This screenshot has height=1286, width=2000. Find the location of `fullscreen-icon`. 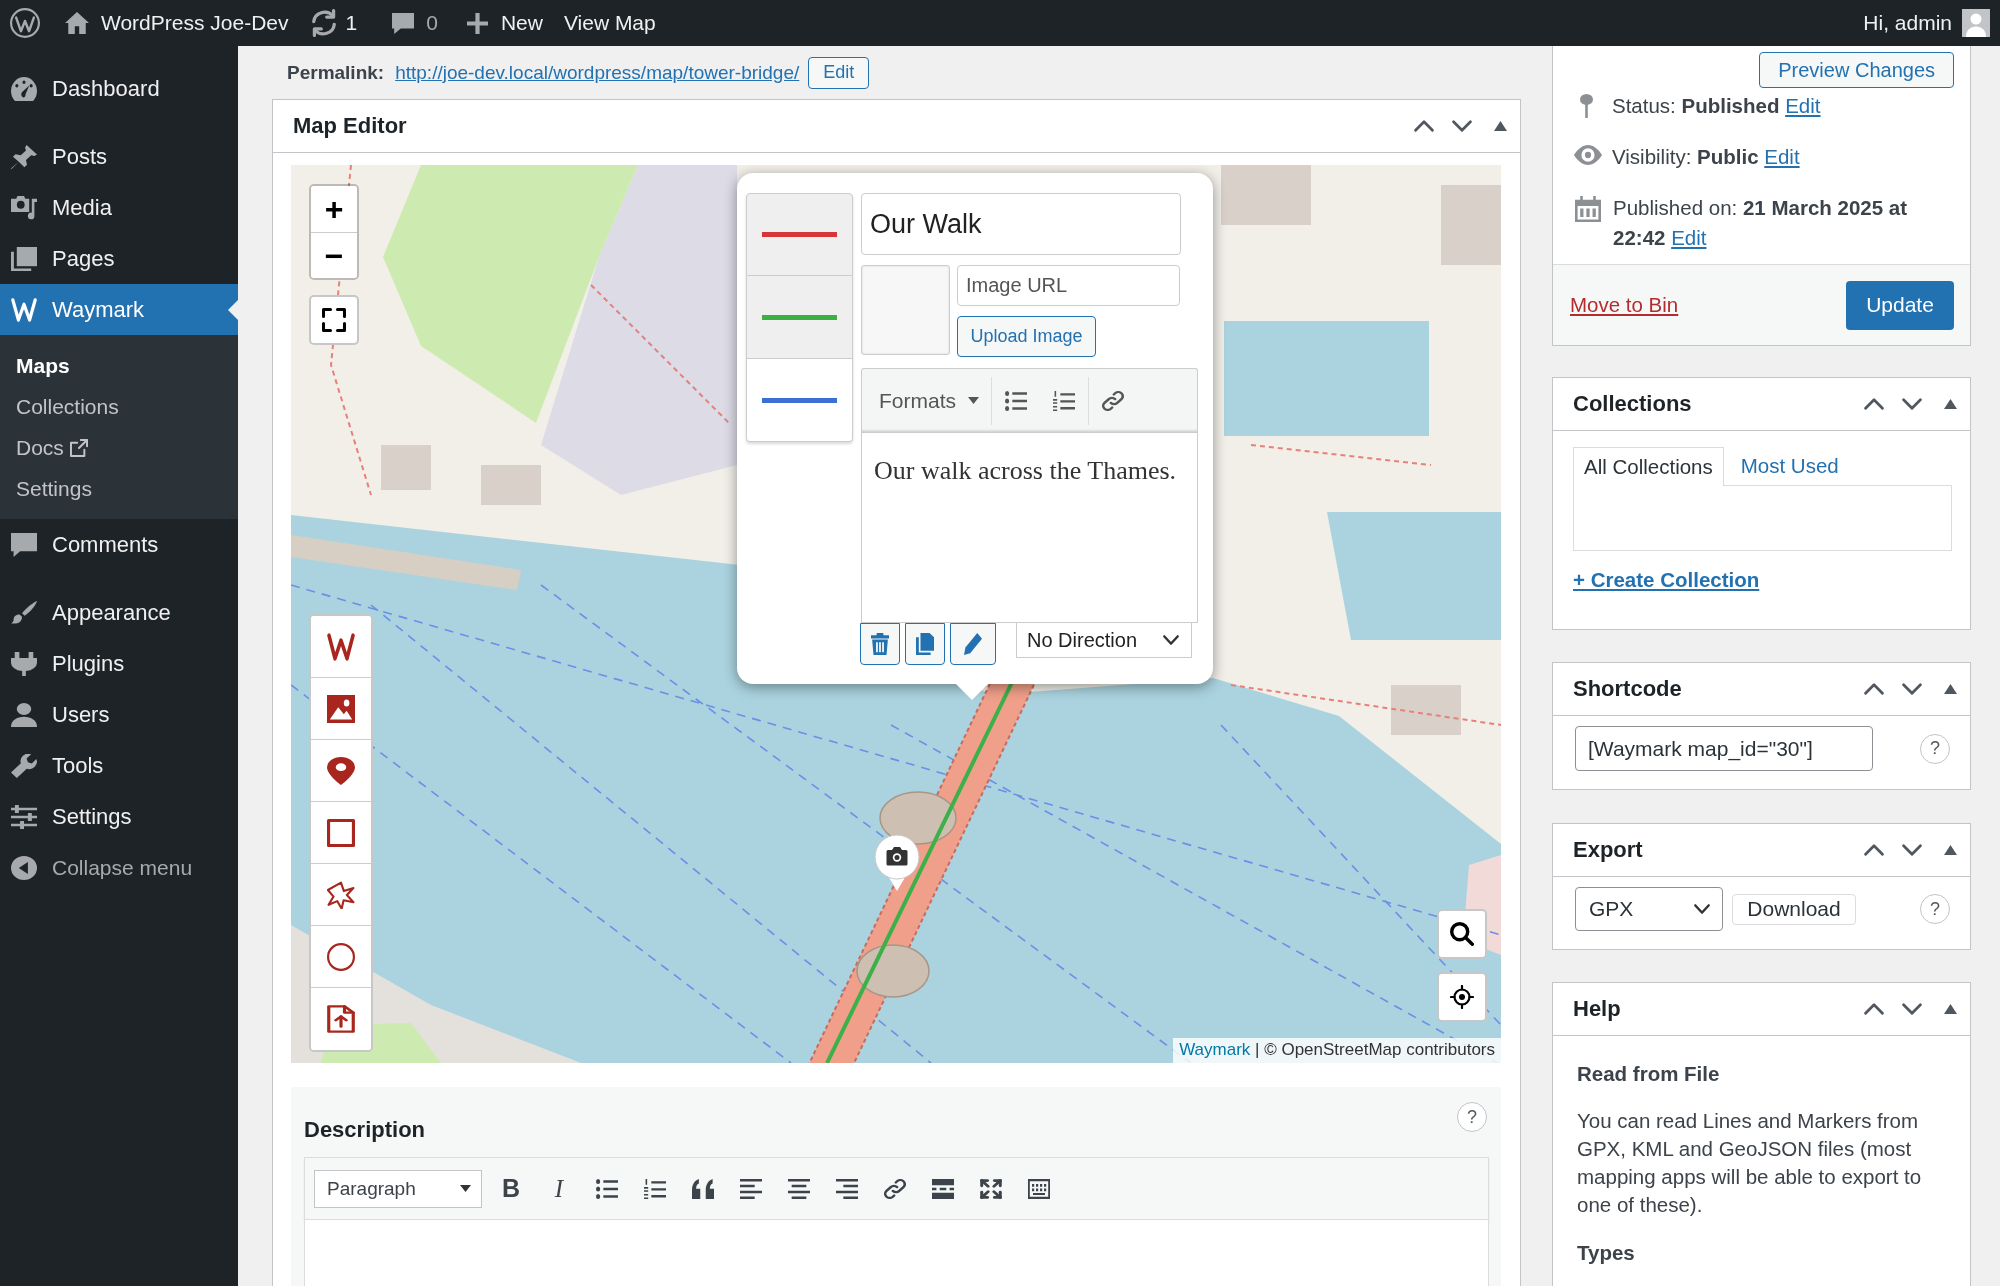

fullscreen-icon is located at coordinates (334, 320).